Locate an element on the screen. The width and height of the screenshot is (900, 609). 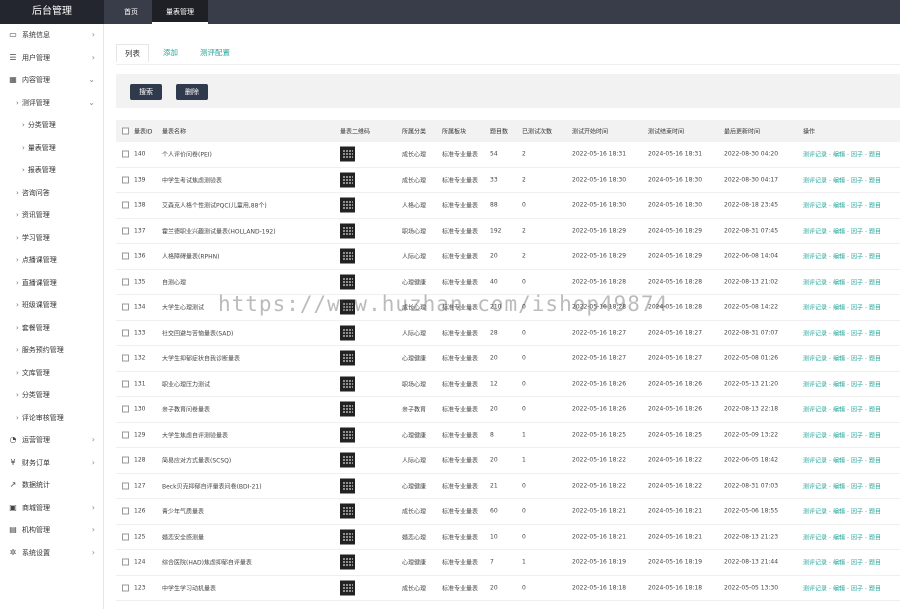
topnav-item: 首页 is located at coordinates (131, 12).